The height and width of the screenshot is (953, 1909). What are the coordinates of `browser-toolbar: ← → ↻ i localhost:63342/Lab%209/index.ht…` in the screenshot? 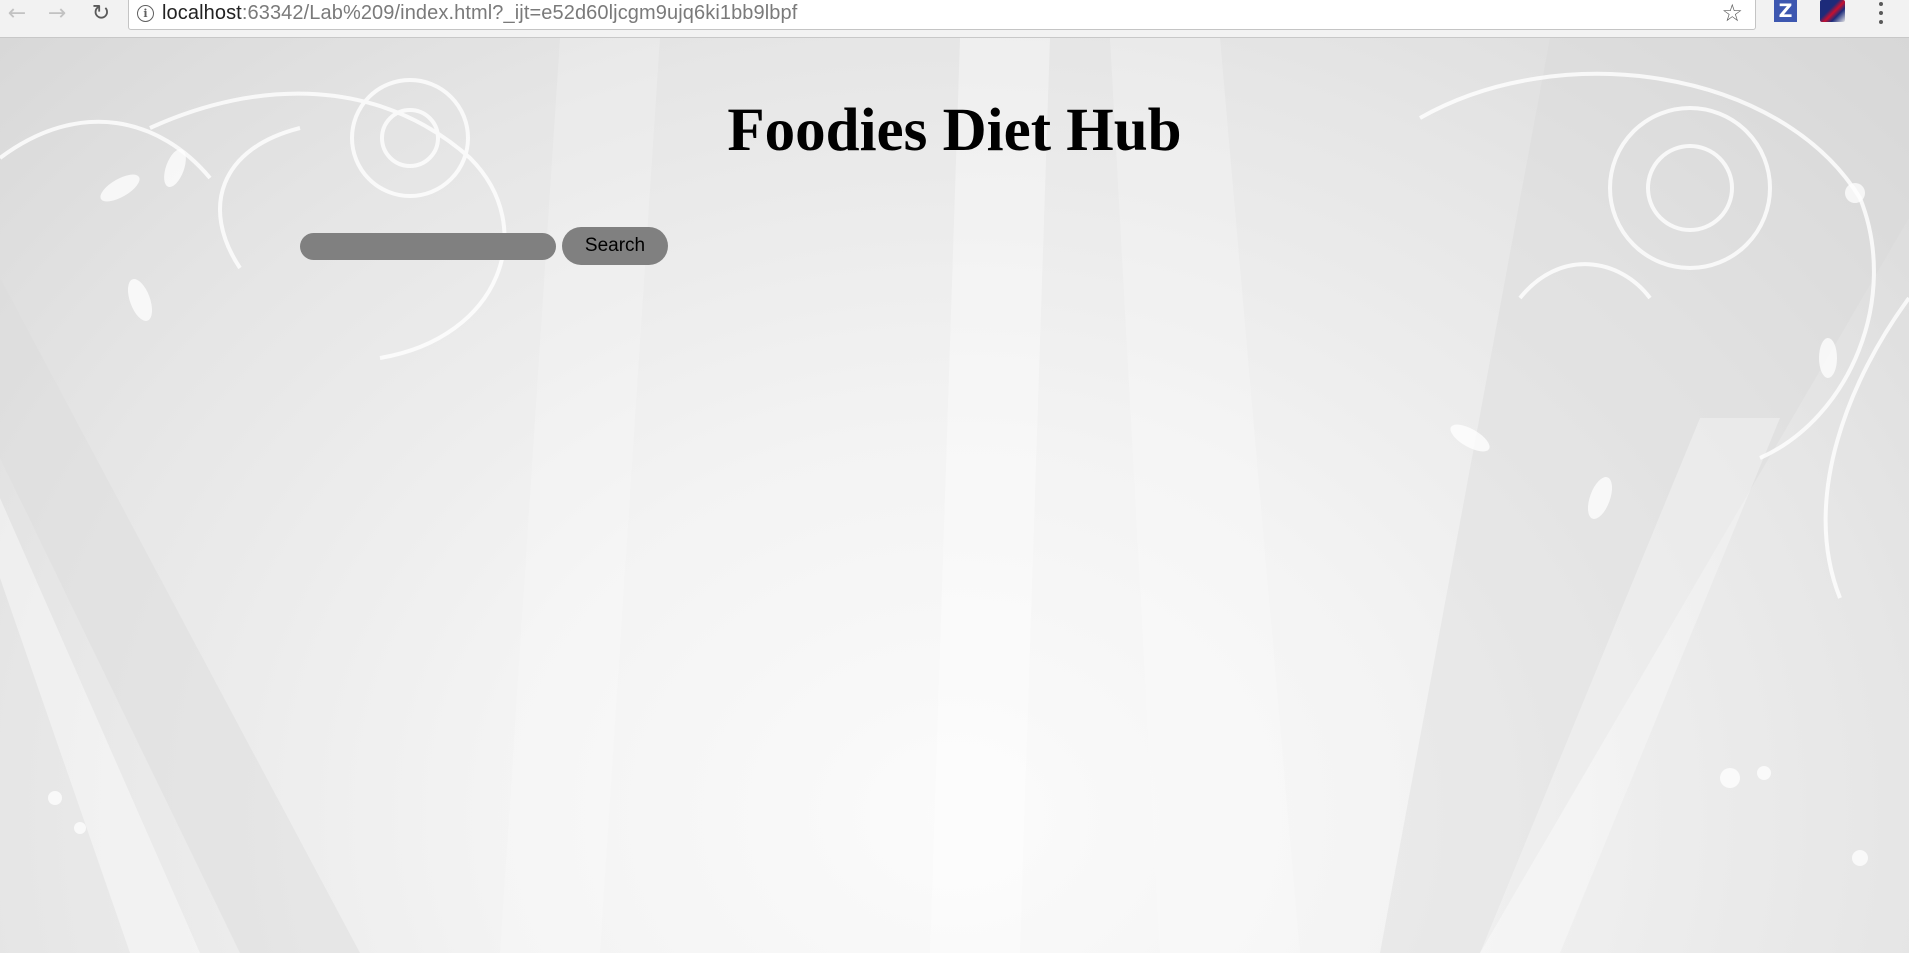 It's located at (954, 19).